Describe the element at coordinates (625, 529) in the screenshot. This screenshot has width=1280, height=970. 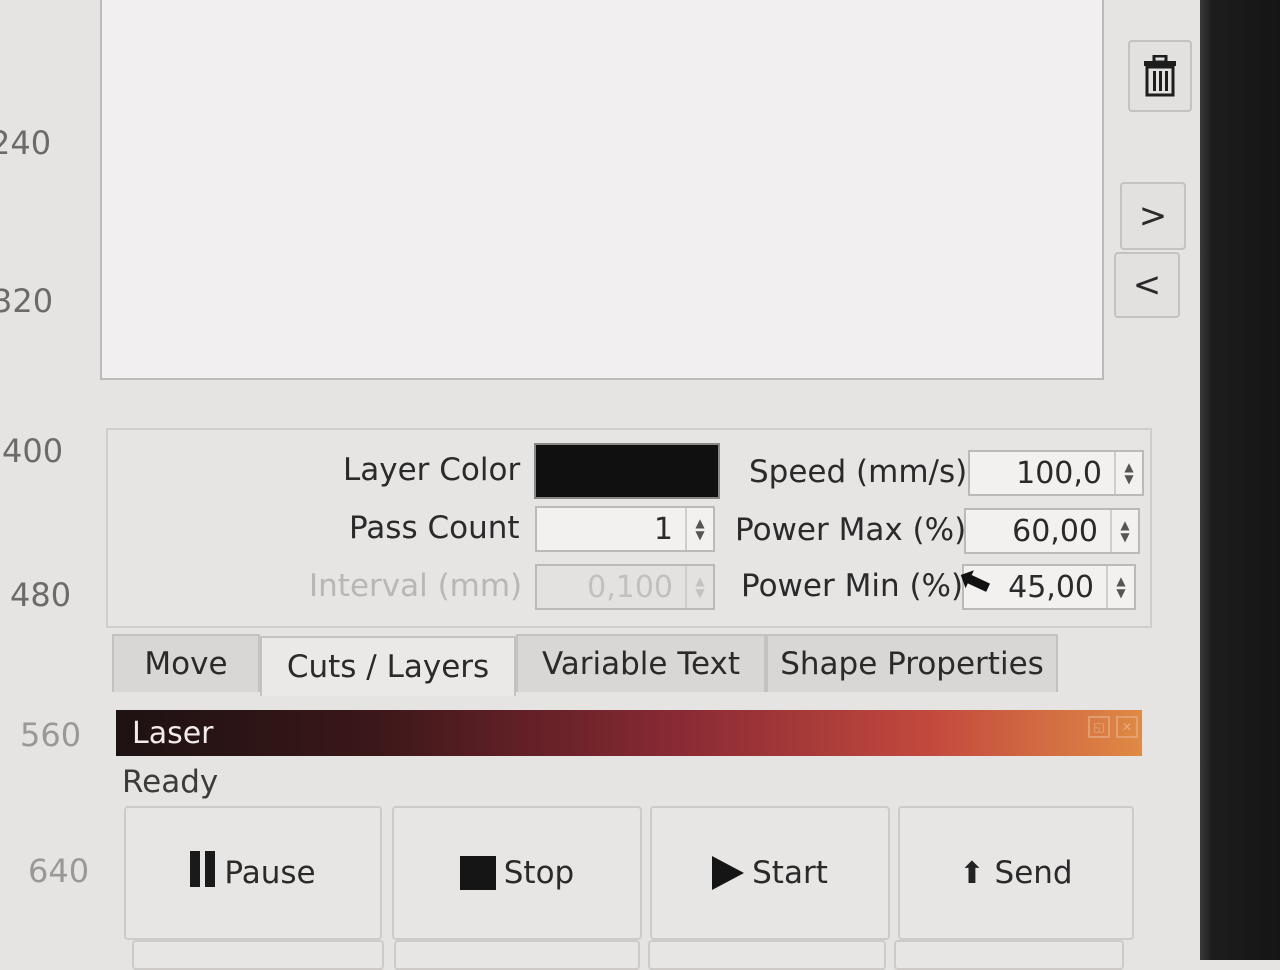
I see `pass-count-spinbox: 1 ▲ ▼` at that location.